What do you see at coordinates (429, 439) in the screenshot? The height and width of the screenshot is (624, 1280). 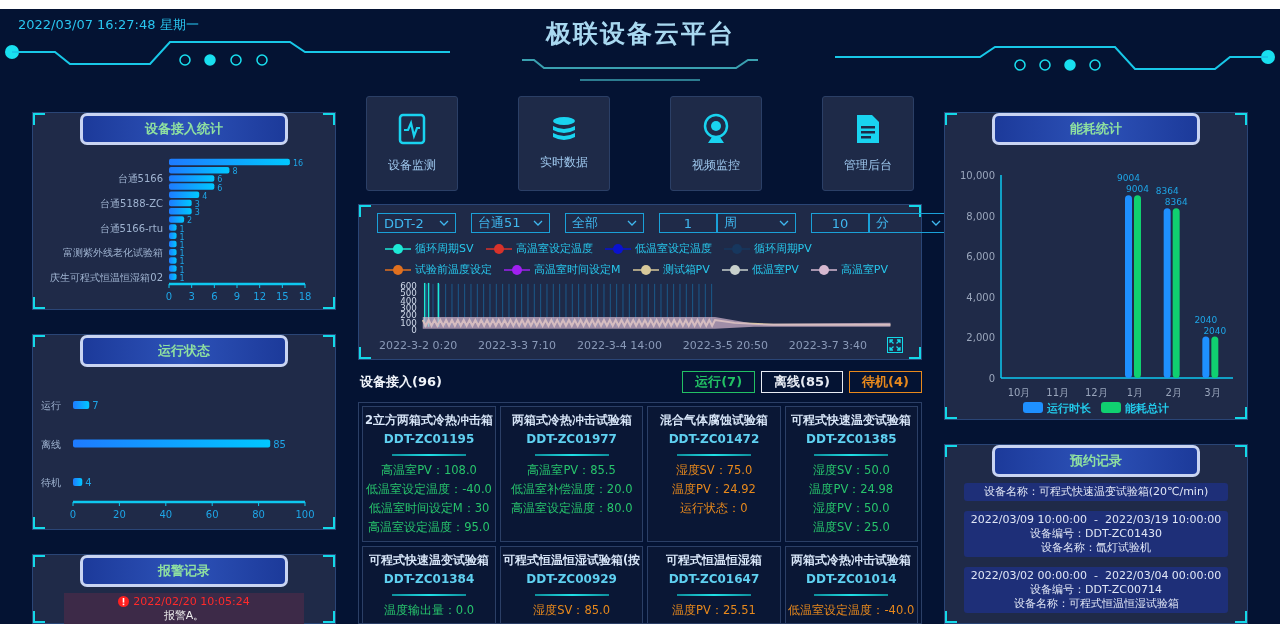 I see `device-code: DDT-ZC01195` at bounding box center [429, 439].